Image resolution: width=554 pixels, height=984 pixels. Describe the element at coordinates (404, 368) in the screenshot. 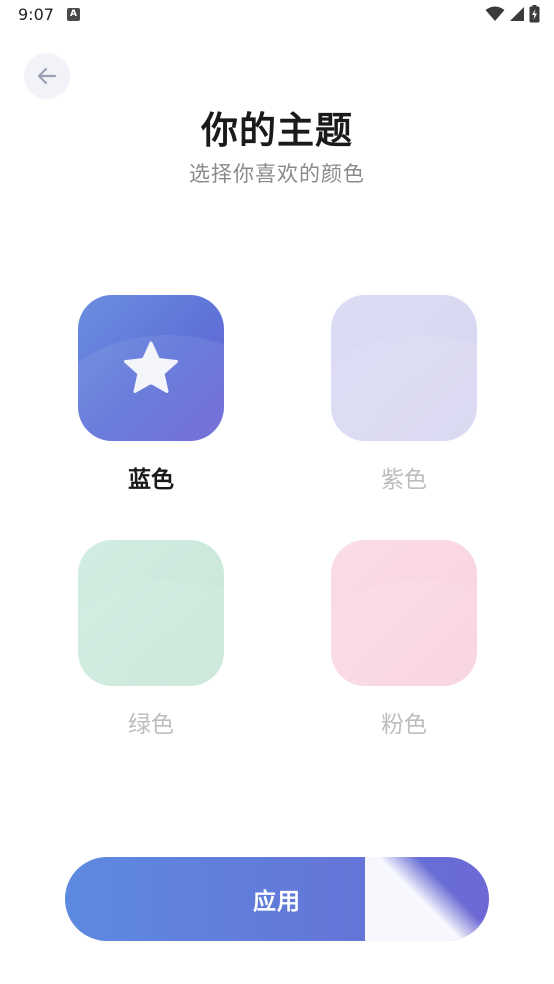

I see `purple-swatch` at that location.